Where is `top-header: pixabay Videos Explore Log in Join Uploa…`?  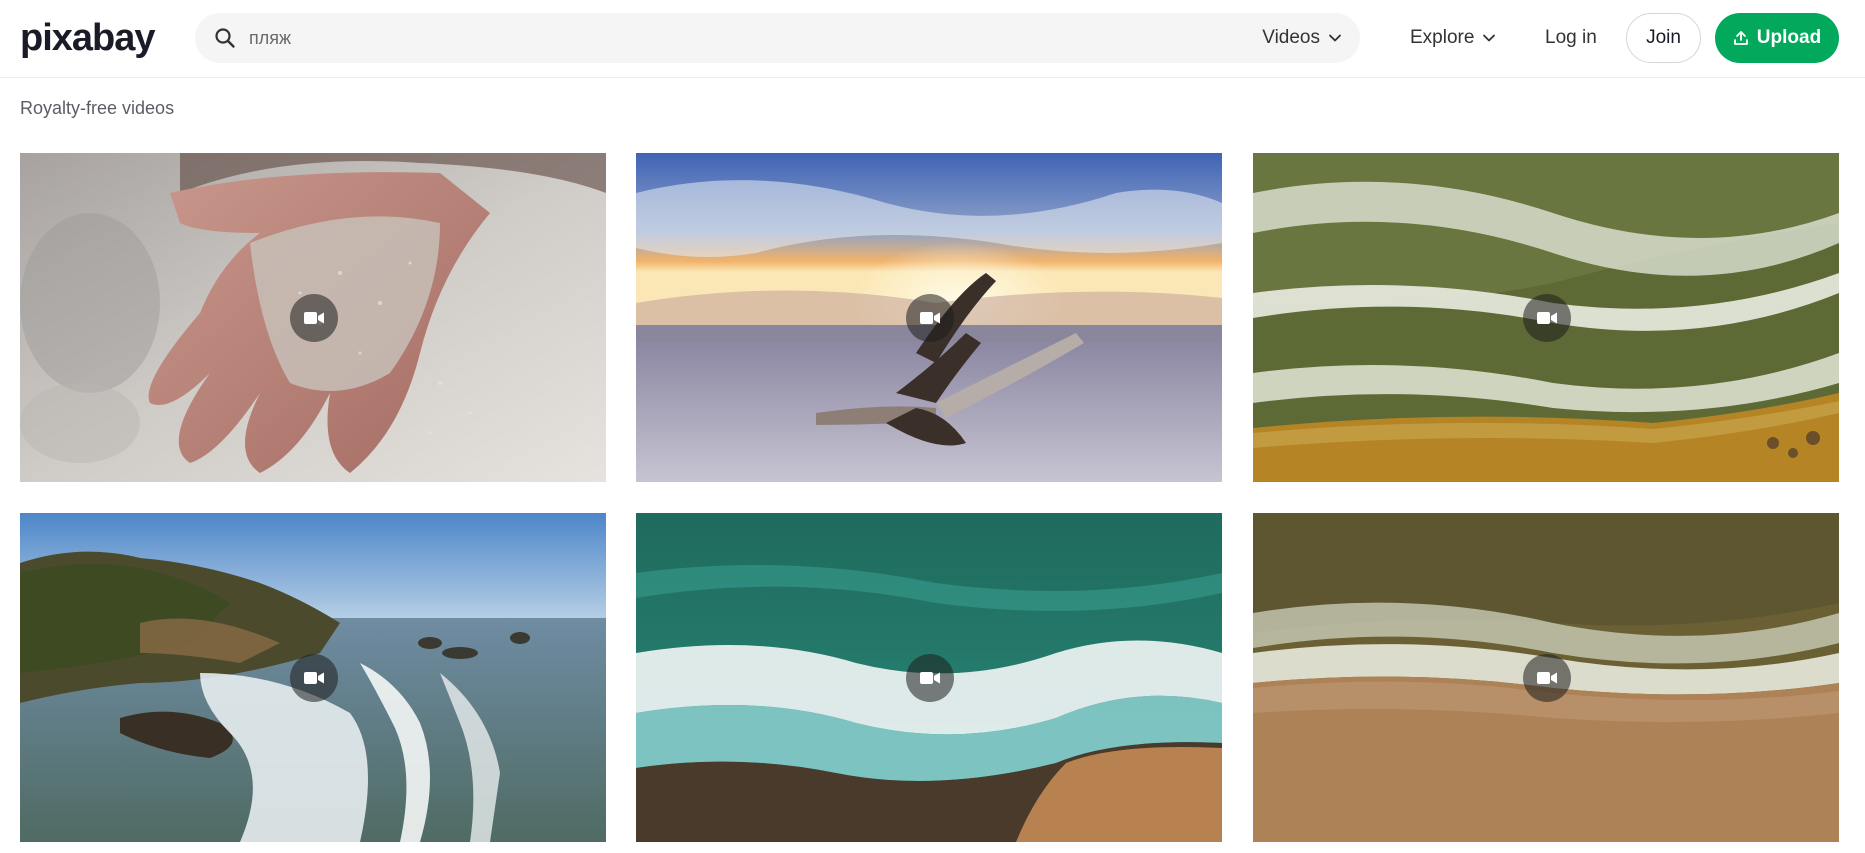 top-header: pixabay Videos Explore Log in Join Uploa… is located at coordinates (932, 39).